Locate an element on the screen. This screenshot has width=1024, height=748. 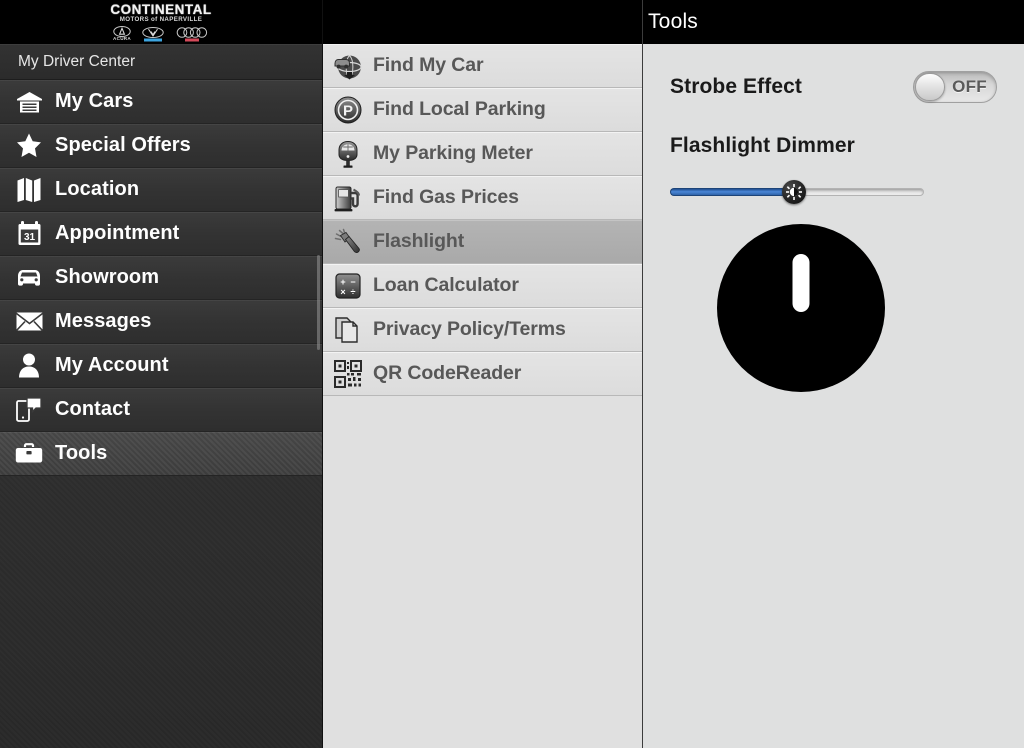
tools-item-find-gas-prices: Find Gas Prices is located at coordinates (482, 198).